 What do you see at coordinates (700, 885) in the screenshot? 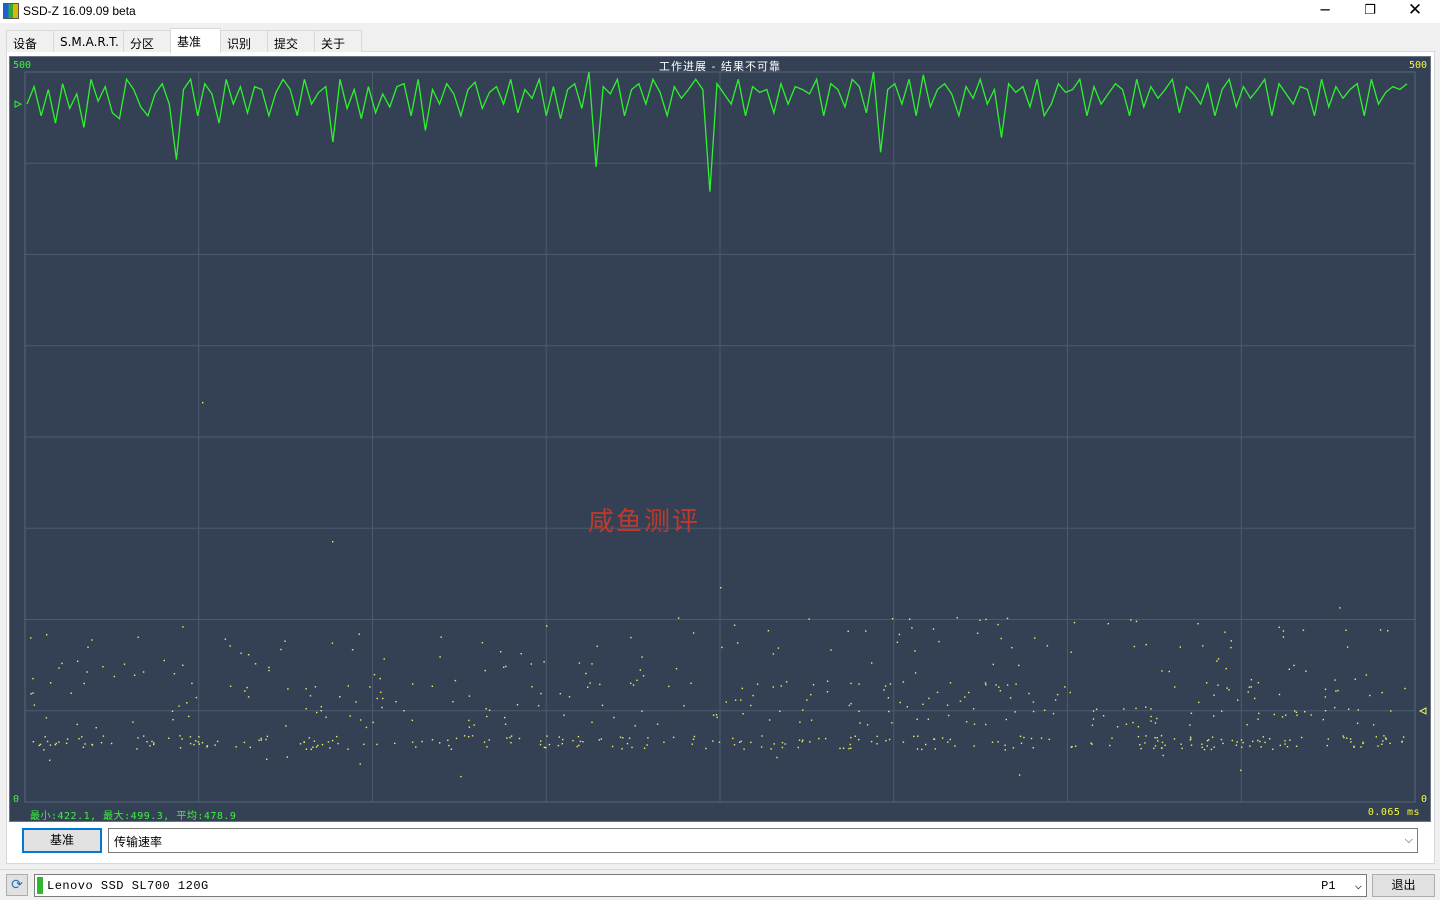
I see `drive-select: Lenovo SSD SL700 120G P1 ⌵` at bounding box center [700, 885].